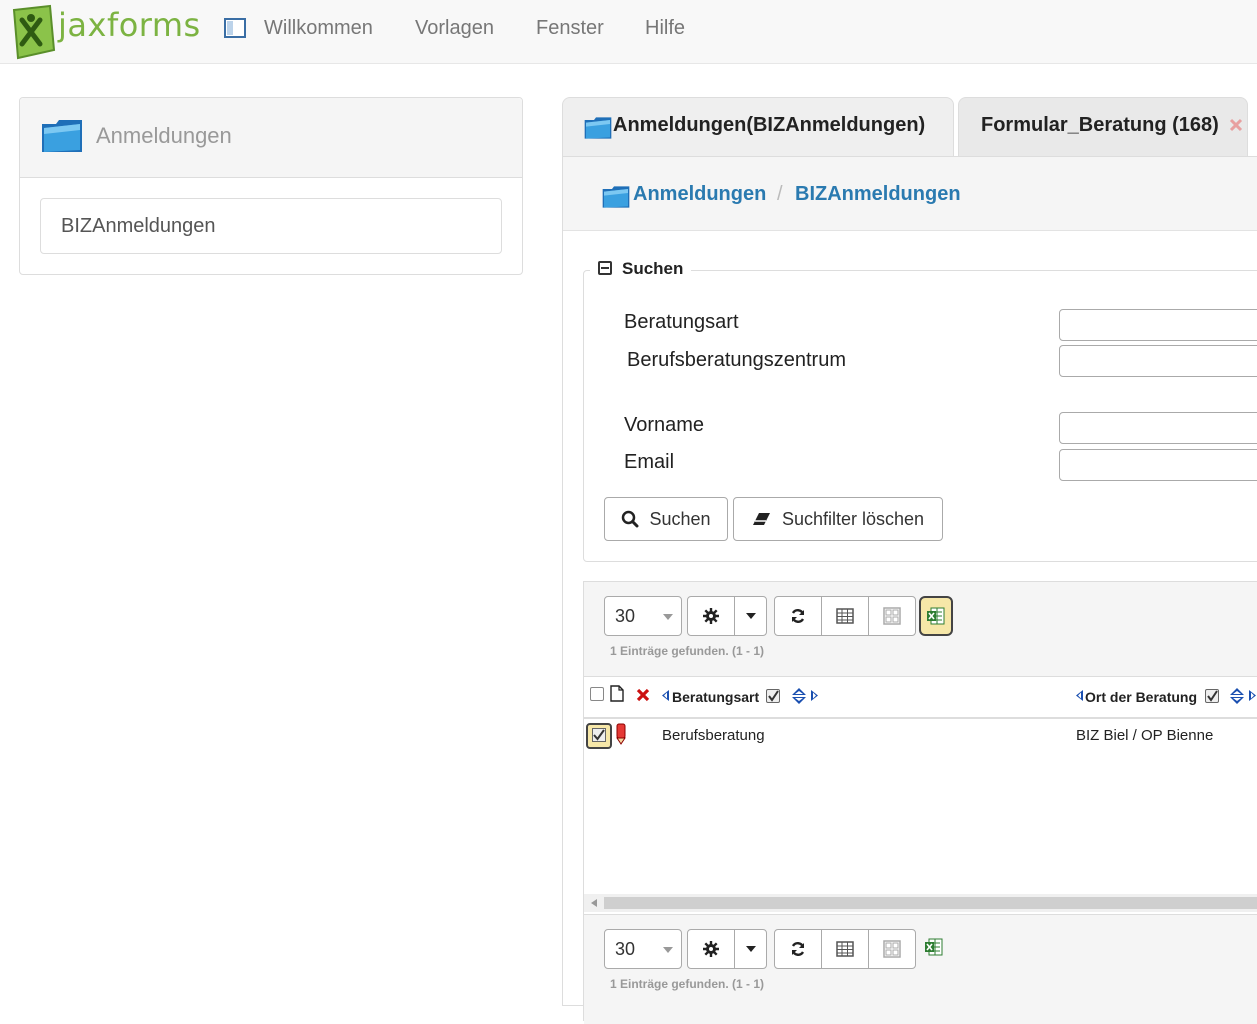 Image resolution: width=1257 pixels, height=1024 pixels. Describe the element at coordinates (665, 28) in the screenshot. I see `menu-hilfe: Hilfe` at that location.